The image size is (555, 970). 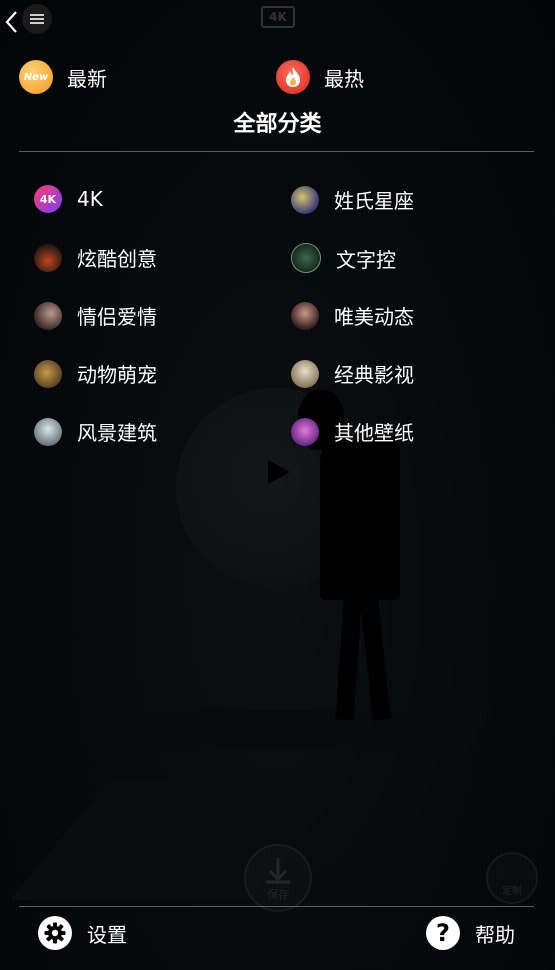 I want to click on category-cool-creative: 炫酷创意, so click(x=95, y=257).